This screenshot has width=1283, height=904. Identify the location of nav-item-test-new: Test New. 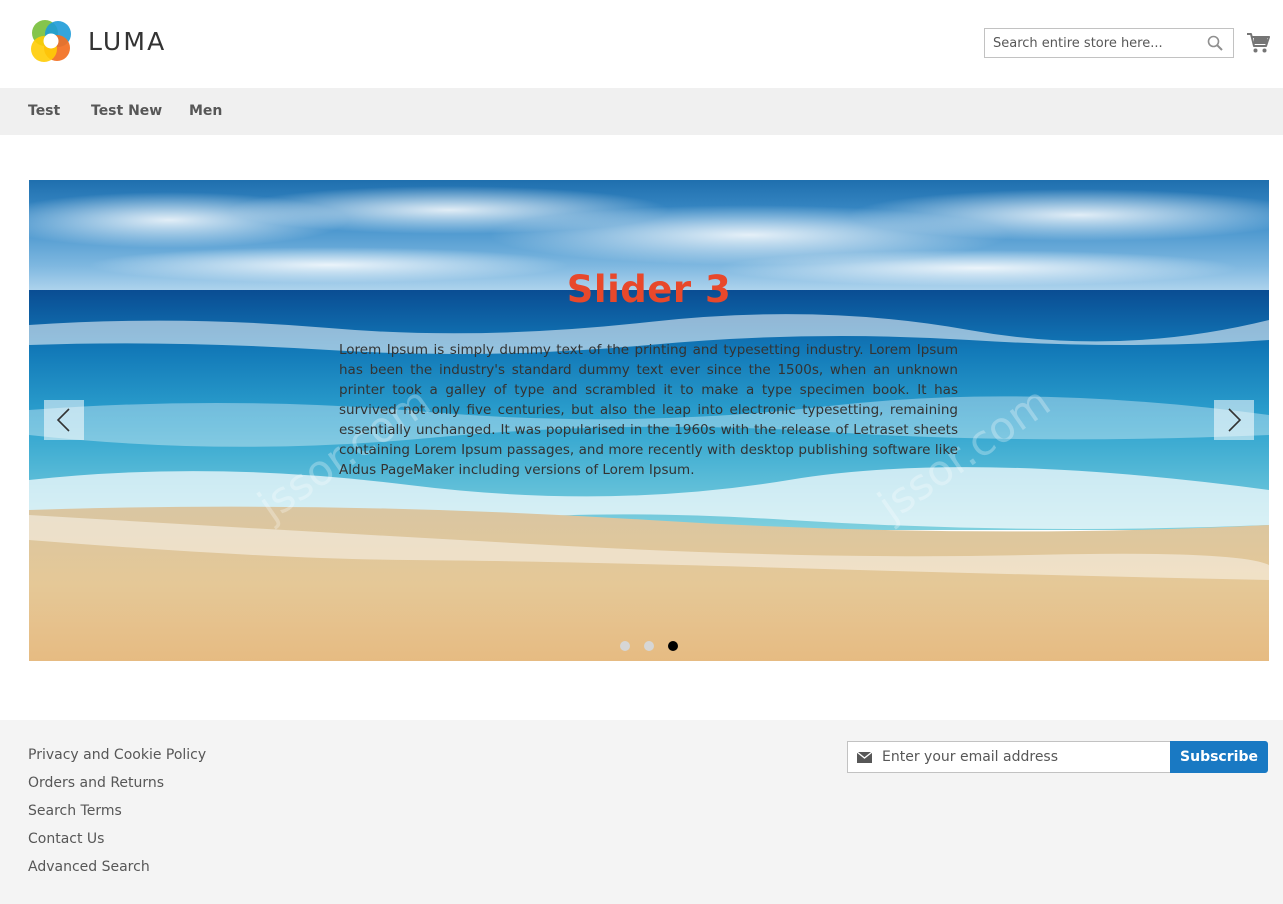
(126, 111).